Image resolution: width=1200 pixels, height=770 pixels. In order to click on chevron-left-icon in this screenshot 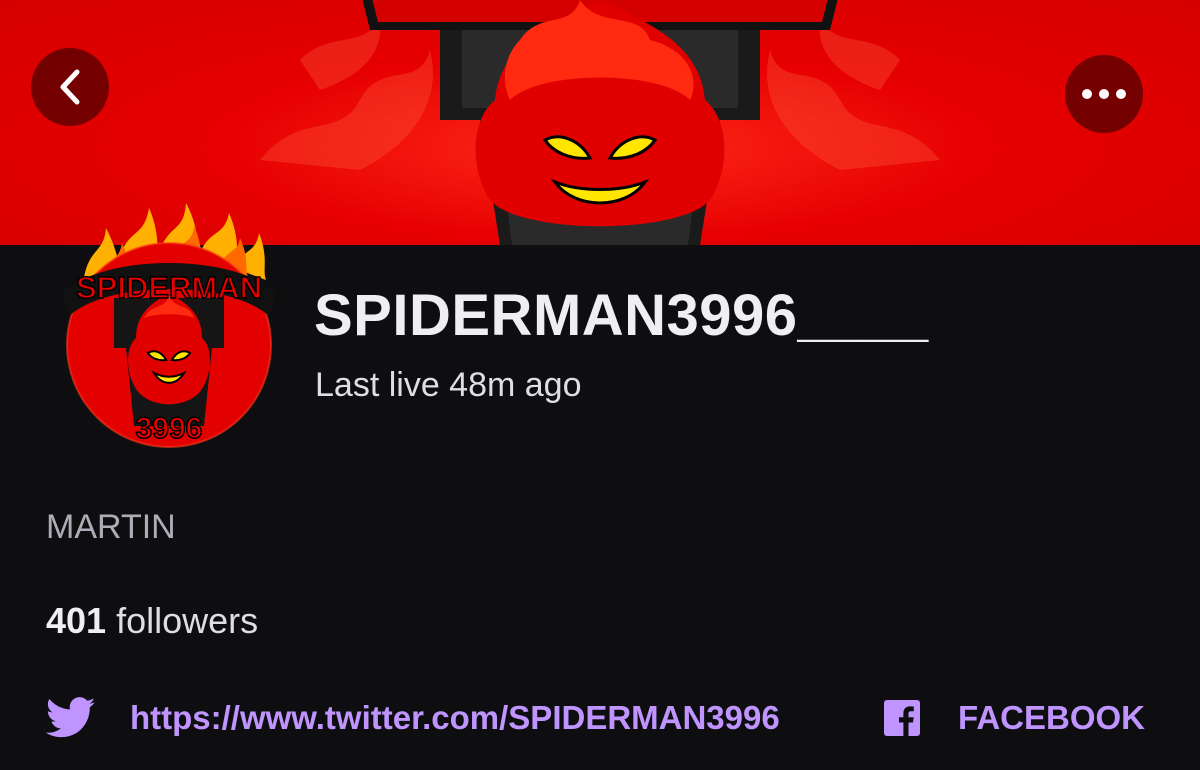, I will do `click(70, 87)`.